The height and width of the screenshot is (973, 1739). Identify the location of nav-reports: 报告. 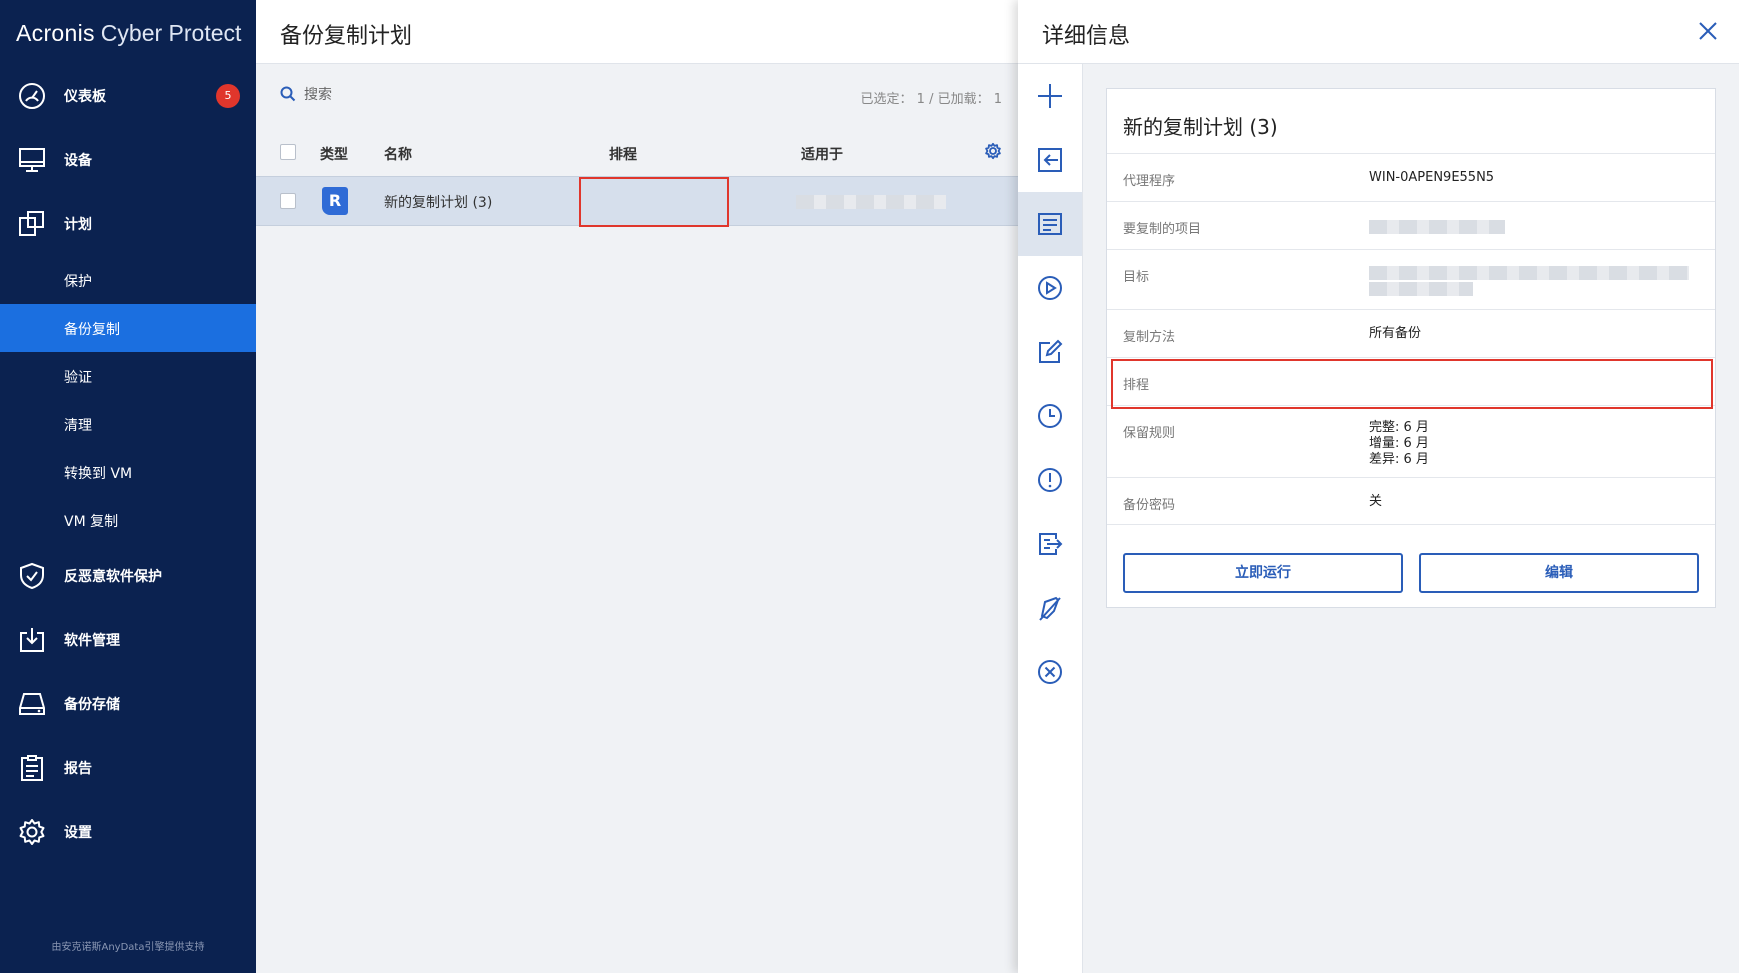
(128, 768).